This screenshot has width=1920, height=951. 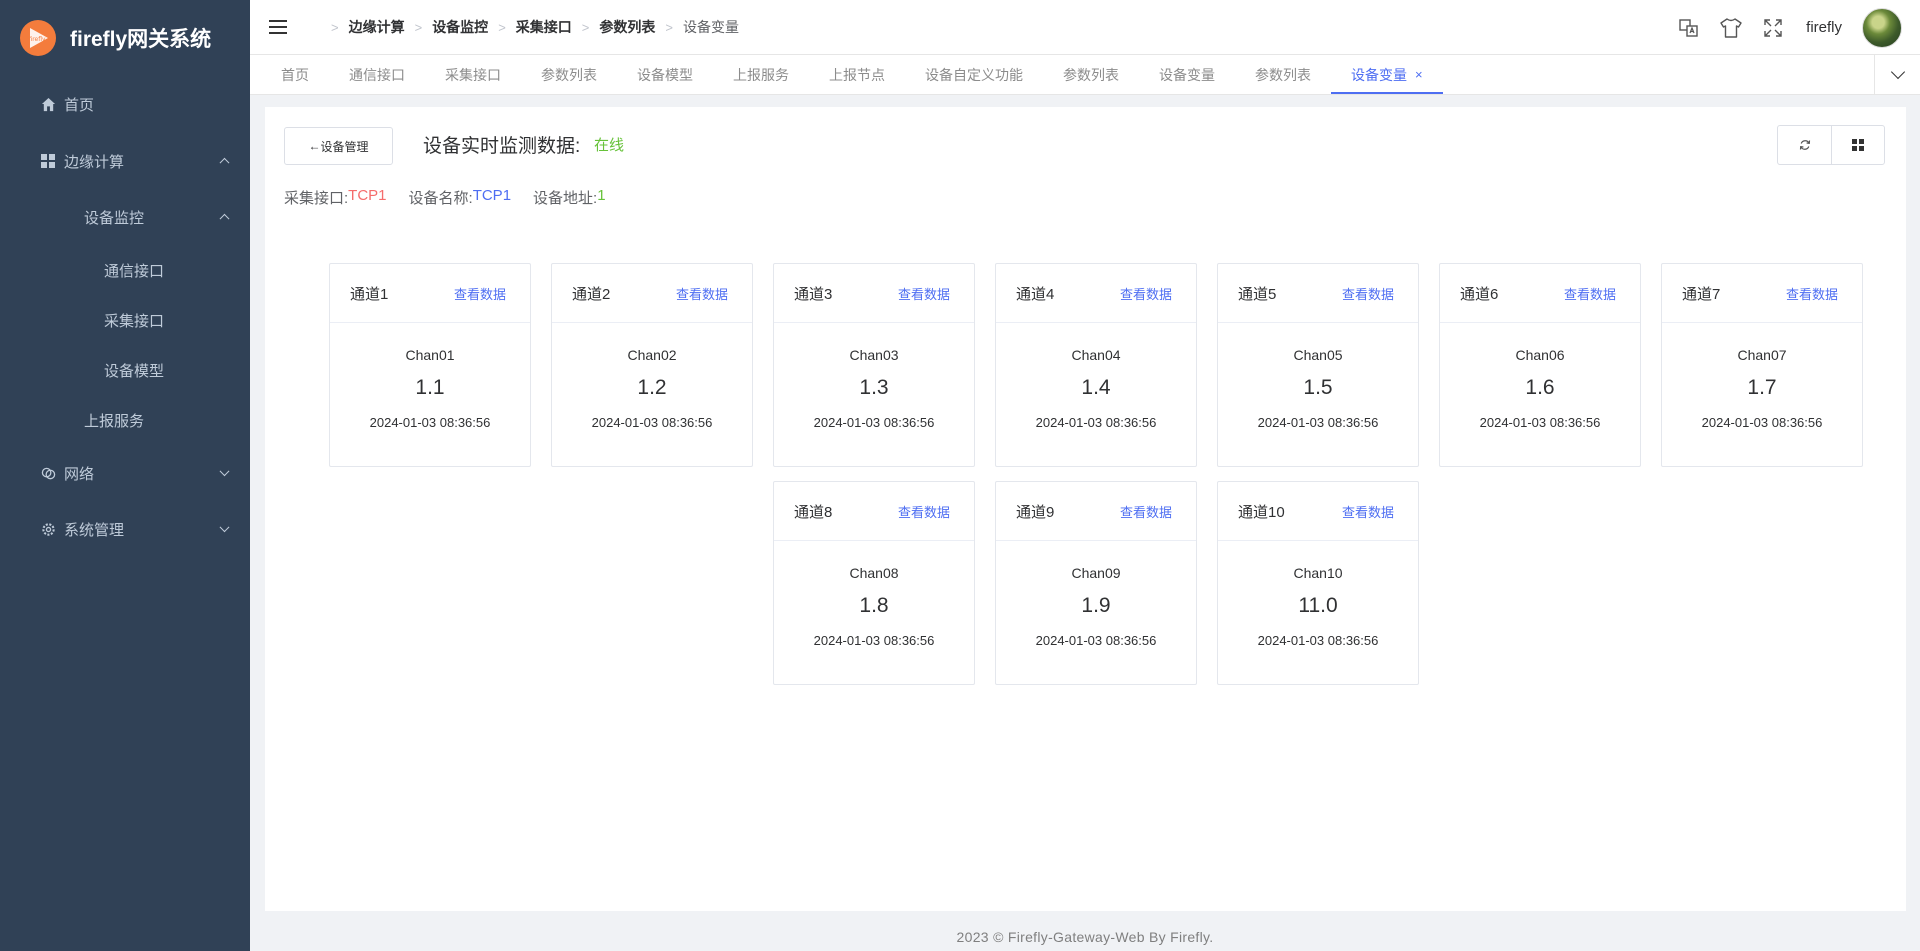 I want to click on breadcrumb-item: 参数列表, so click(x=627, y=27).